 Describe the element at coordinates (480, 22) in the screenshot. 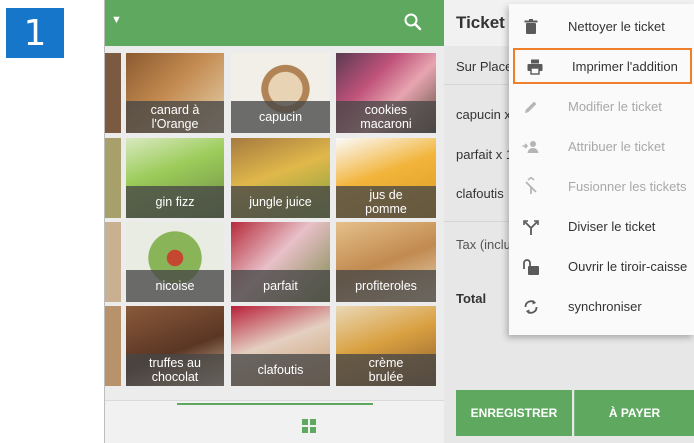

I see `ticket-title: Ticket` at that location.